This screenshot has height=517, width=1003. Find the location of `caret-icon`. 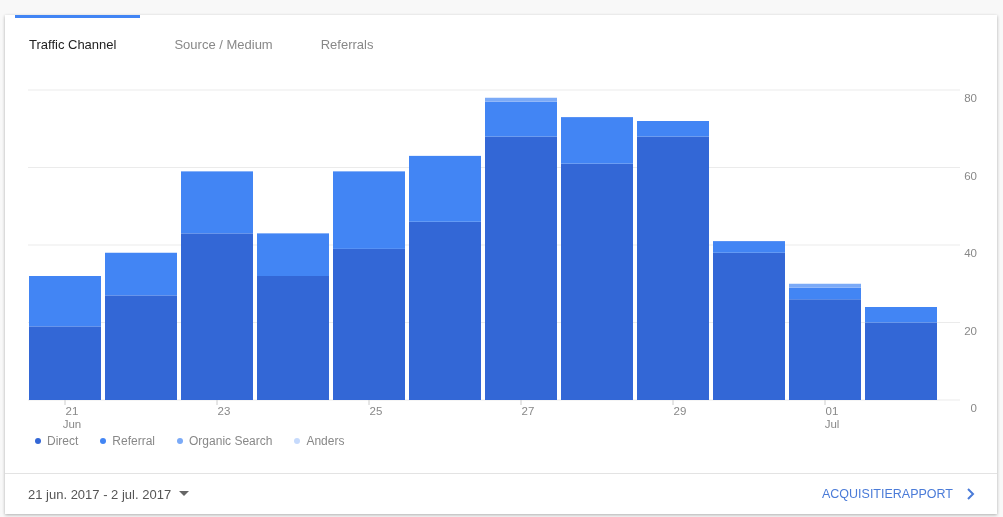

caret-icon is located at coordinates (184, 494).